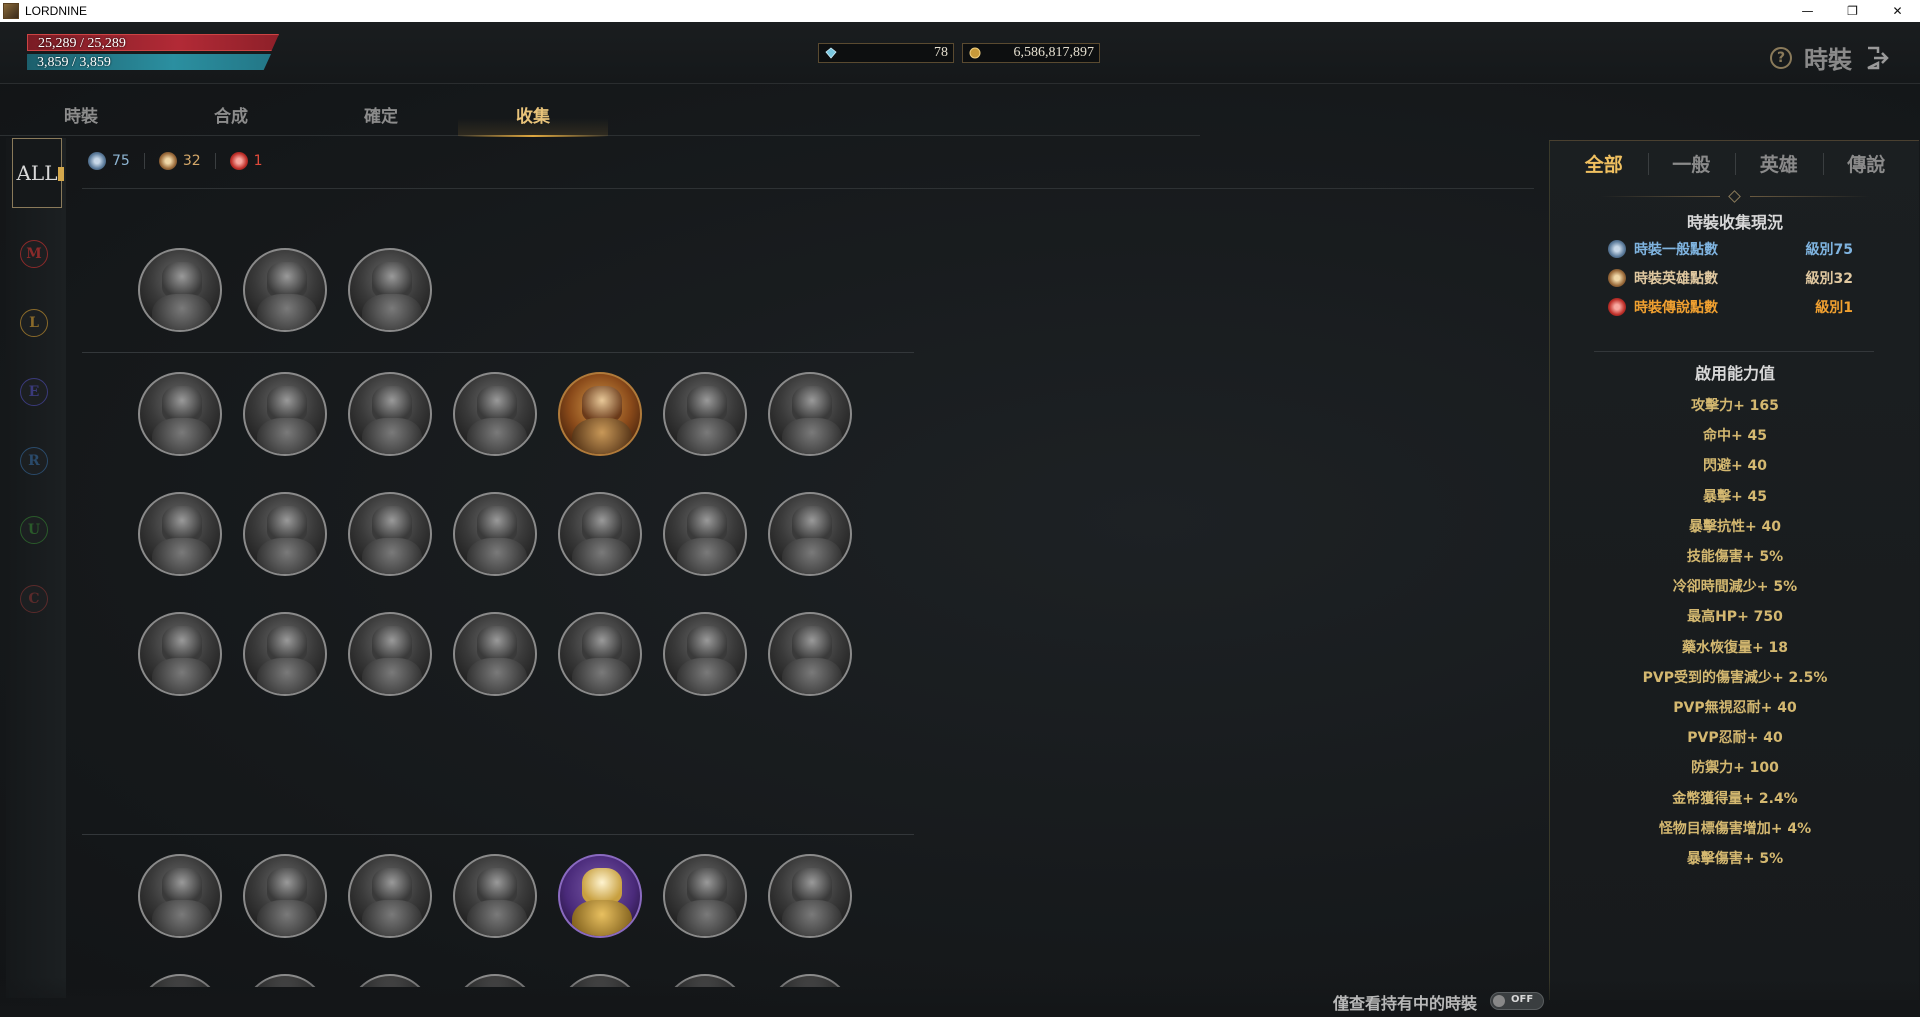 The width and height of the screenshot is (1920, 1017). I want to click on ability-stat: 冷卻時間減少+ 5%, so click(1735, 587).